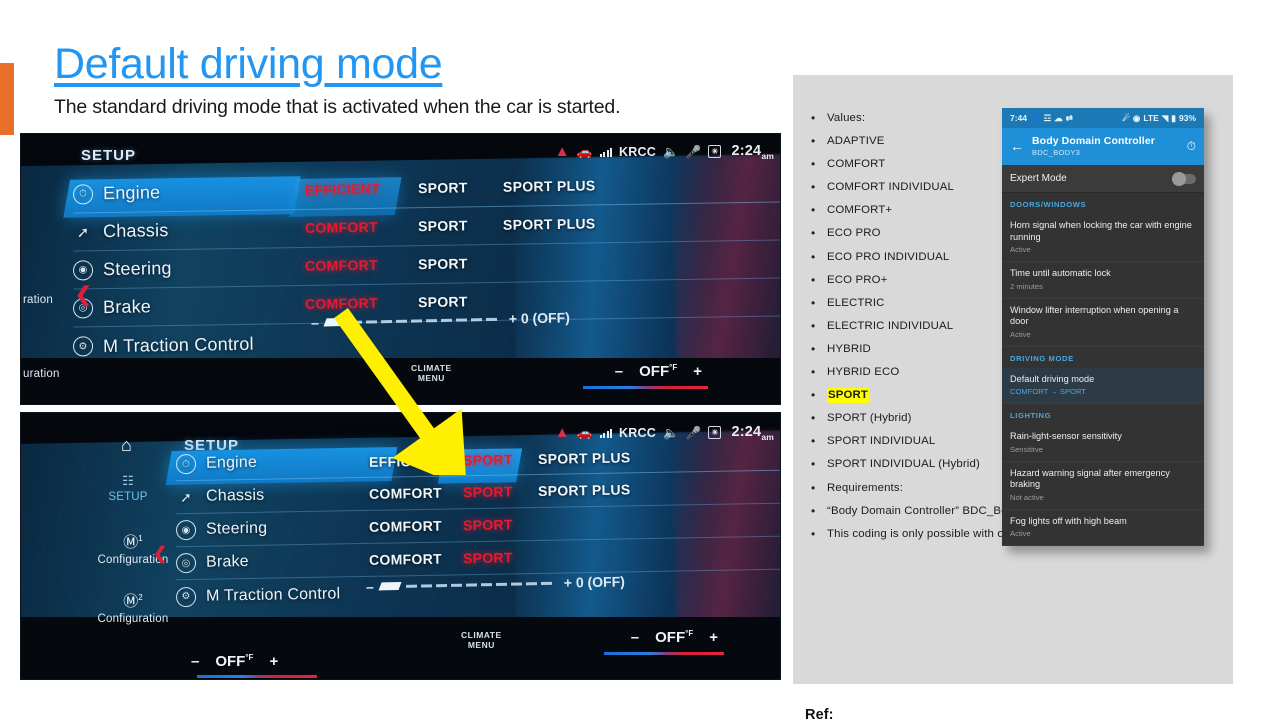  Describe the element at coordinates (1058, 117) in the screenshot. I see `cloud-icon: ☁` at that location.